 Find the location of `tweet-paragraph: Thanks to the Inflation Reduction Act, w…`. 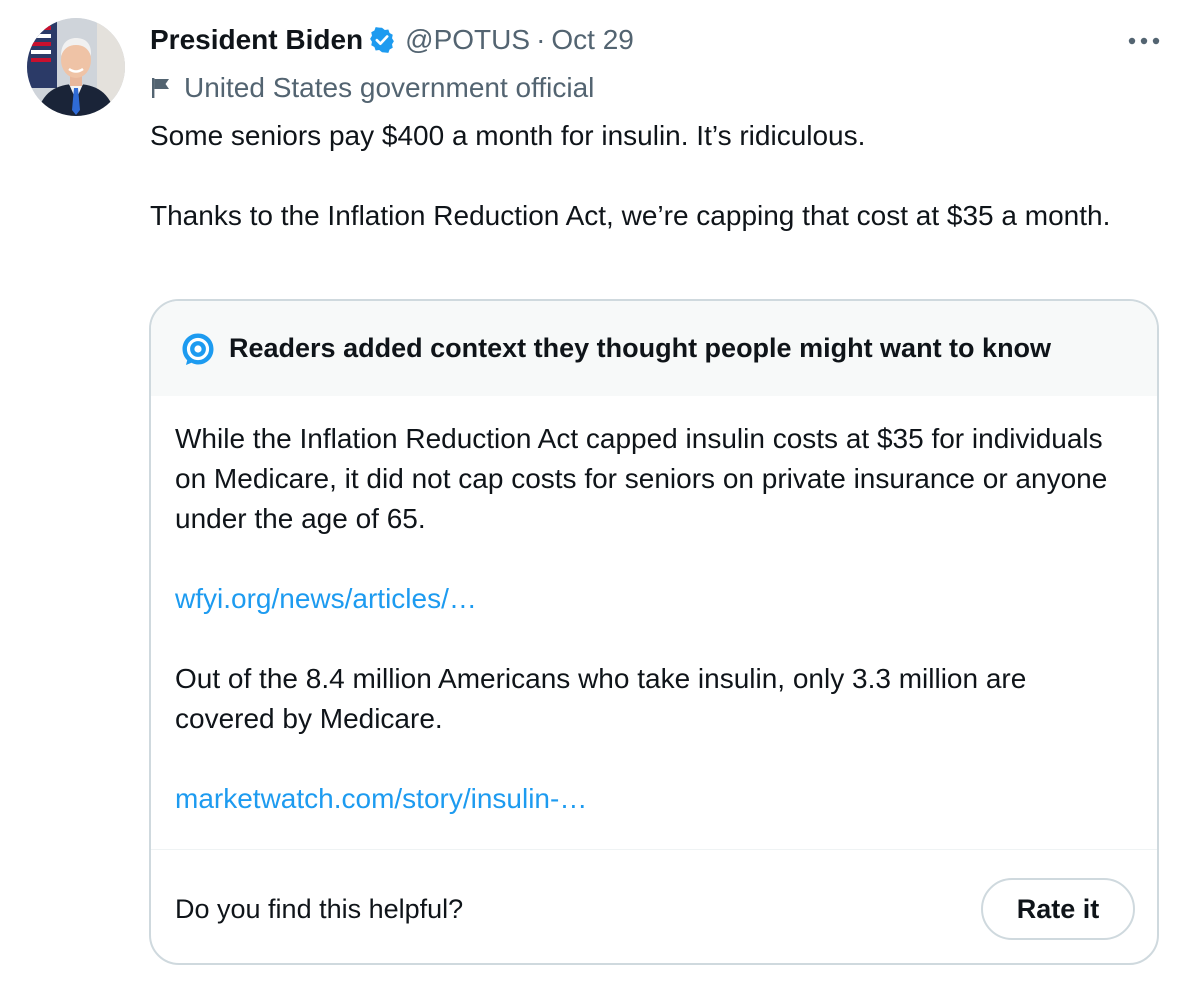

tweet-paragraph: Thanks to the Inflation Reduction Act, w… is located at coordinates (630, 215).